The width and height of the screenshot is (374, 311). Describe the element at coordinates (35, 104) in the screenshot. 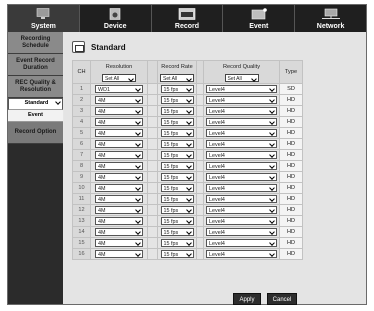

I see `sidebar-subitem-standard: Standard` at that location.